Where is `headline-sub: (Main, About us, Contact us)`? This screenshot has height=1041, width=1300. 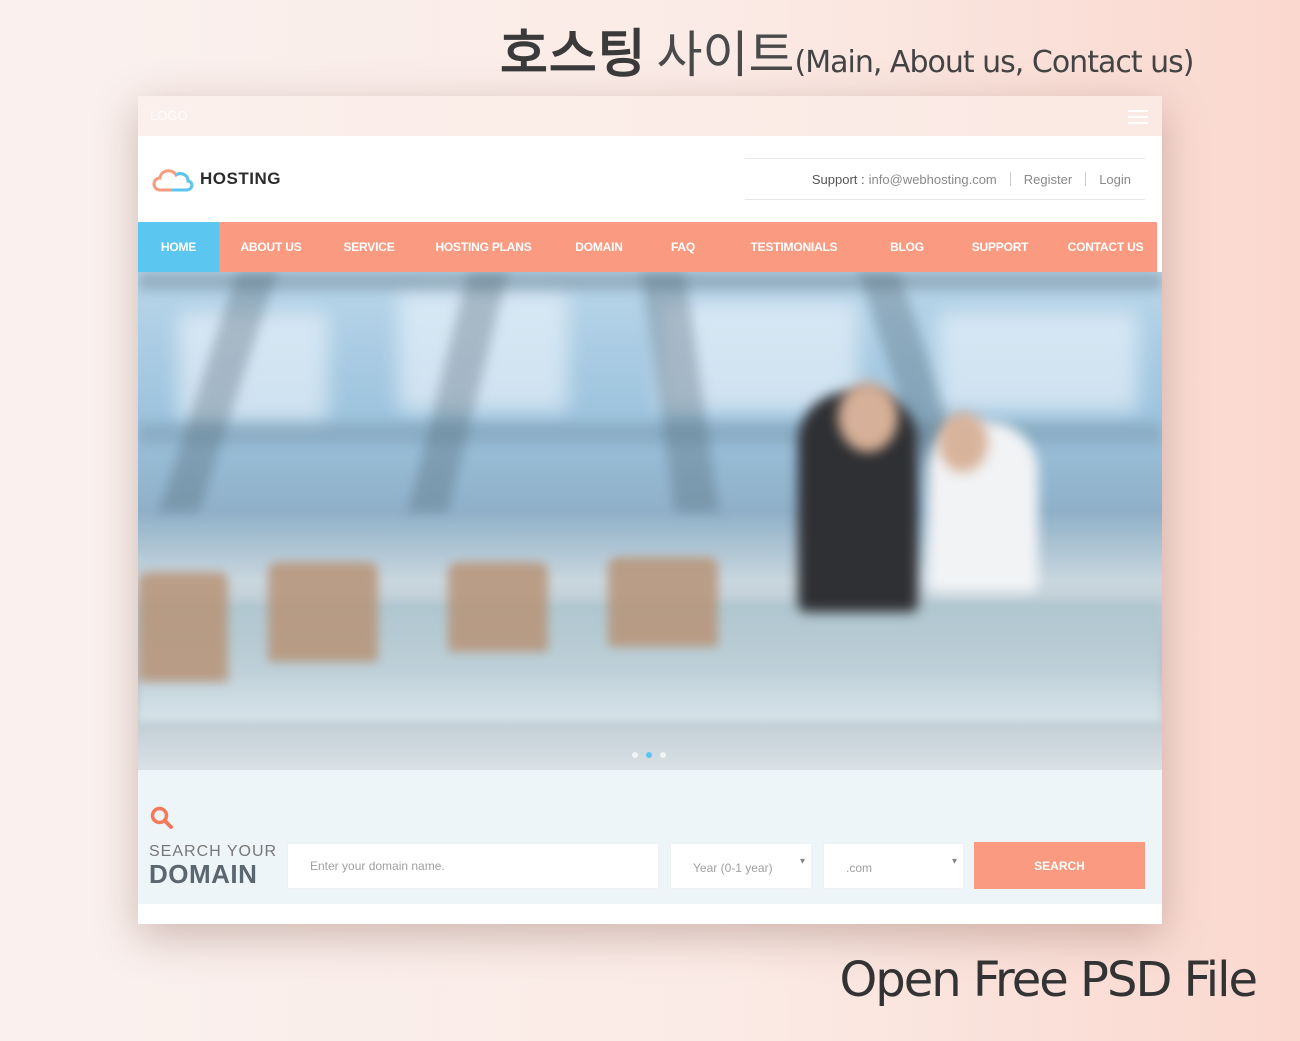 headline-sub: (Main, About us, Contact us) is located at coordinates (994, 62).